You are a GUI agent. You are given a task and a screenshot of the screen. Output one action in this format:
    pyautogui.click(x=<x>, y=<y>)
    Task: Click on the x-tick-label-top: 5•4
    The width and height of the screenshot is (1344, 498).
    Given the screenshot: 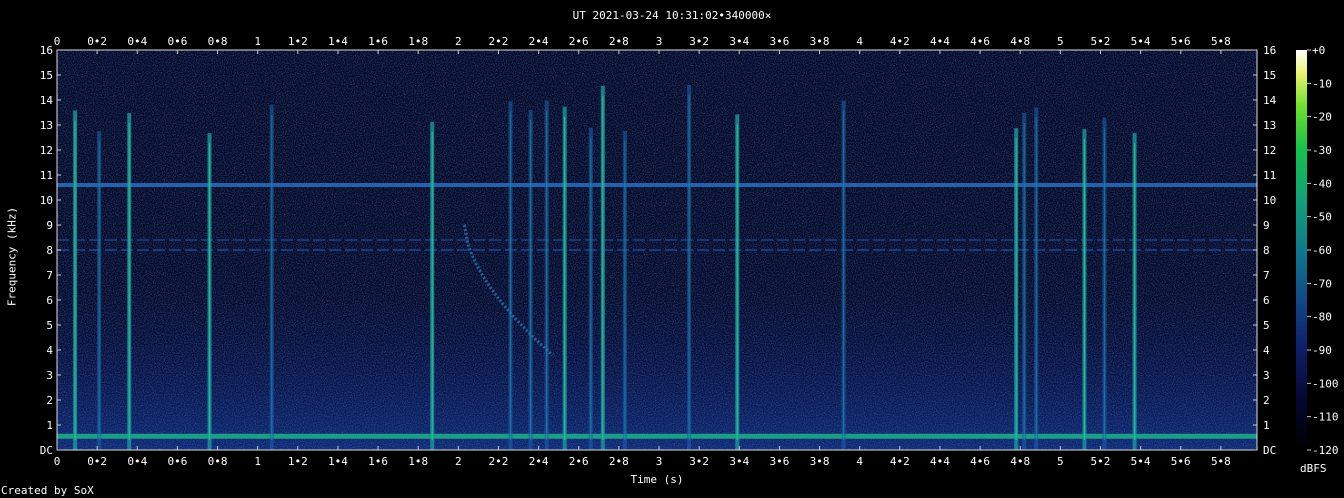 What is the action you would take?
    pyautogui.click(x=1141, y=41)
    